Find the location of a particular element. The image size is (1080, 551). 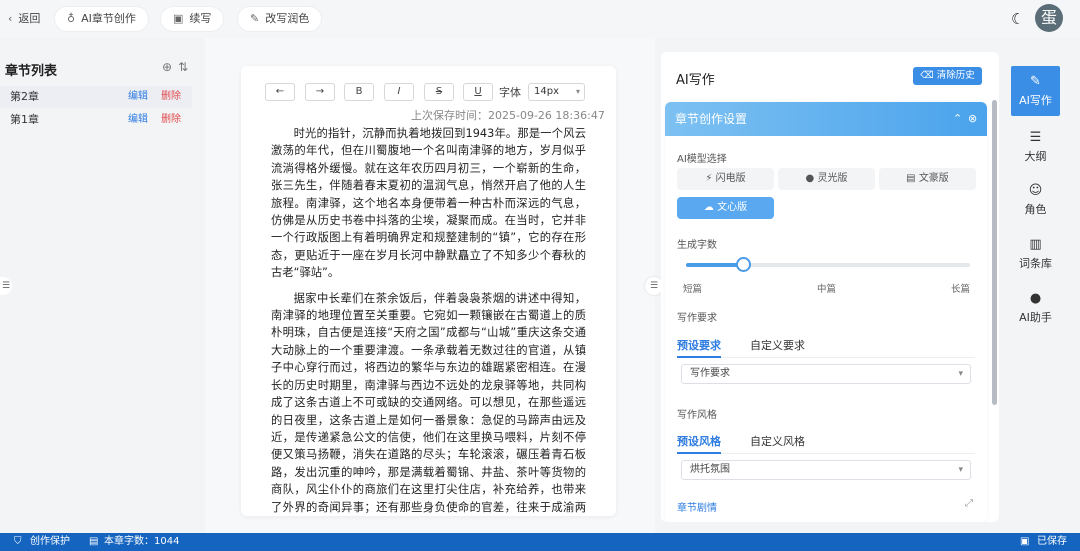

lightning-icon: ⚡ is located at coordinates (710, 178).